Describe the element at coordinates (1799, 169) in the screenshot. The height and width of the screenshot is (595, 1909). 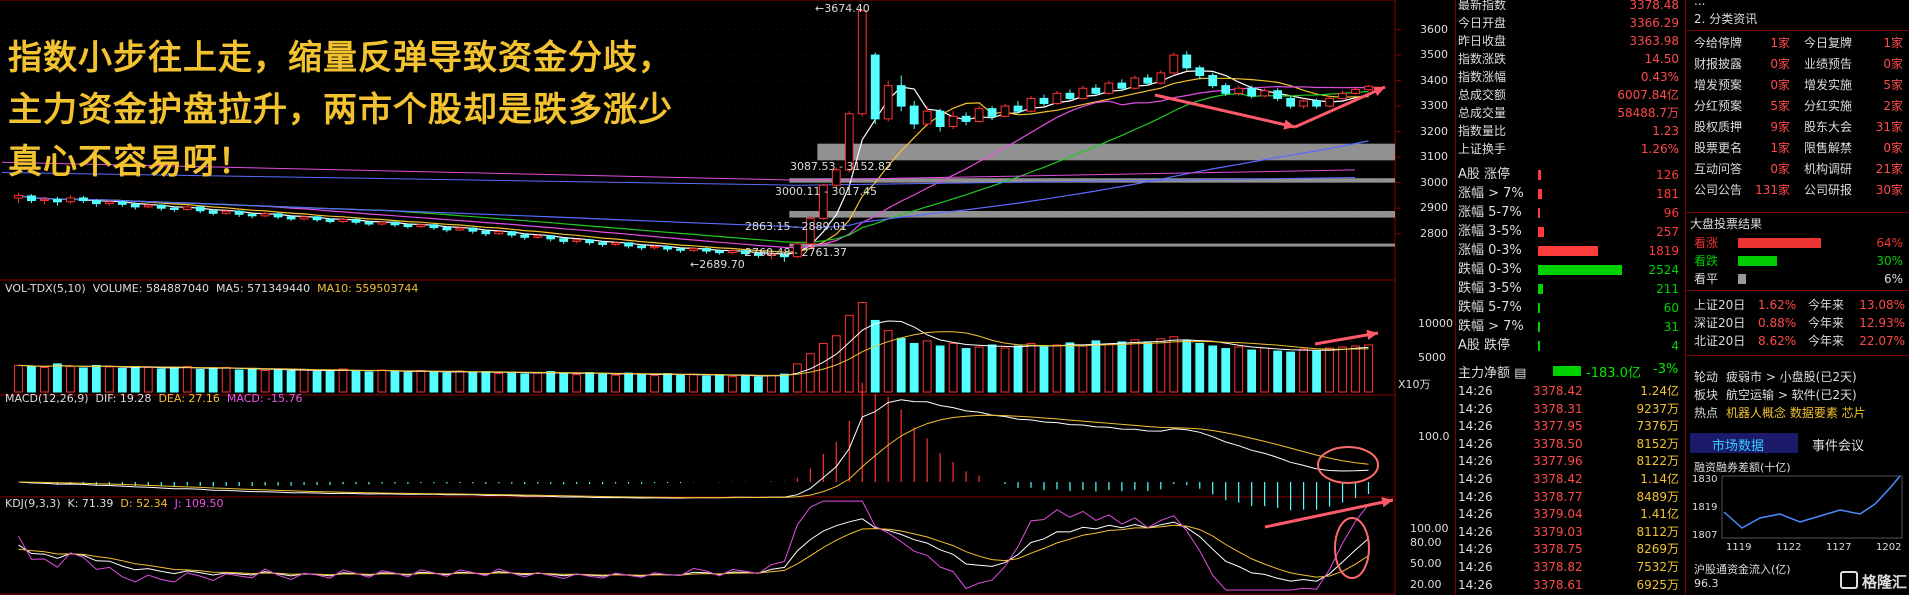
I see `event-row: 互动问答 0家 机构调研 21家` at that location.